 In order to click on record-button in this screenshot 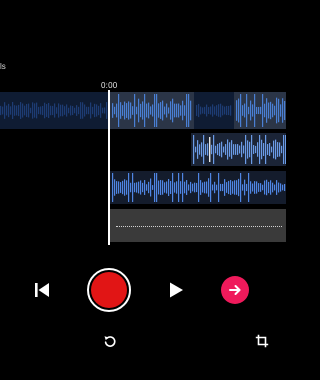, I will do `click(109, 290)`.